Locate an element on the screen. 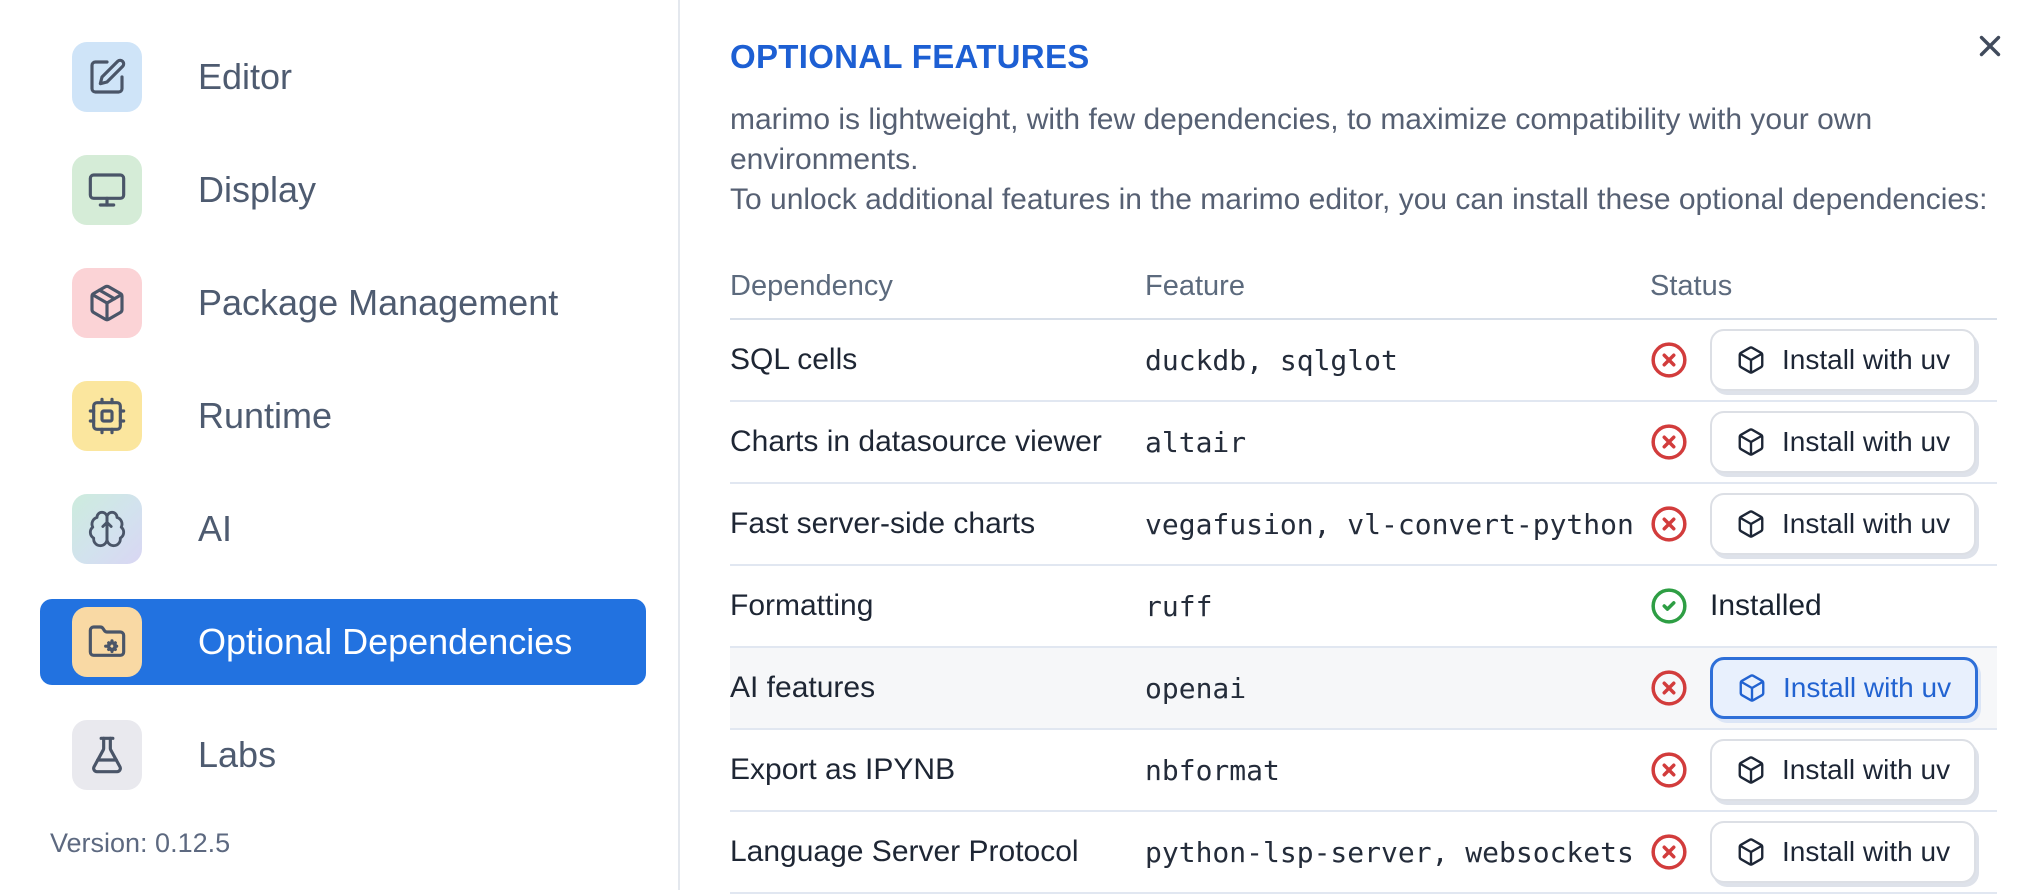 This screenshot has width=2042, height=894. sidebar-item-label: Labs is located at coordinates (237, 754).